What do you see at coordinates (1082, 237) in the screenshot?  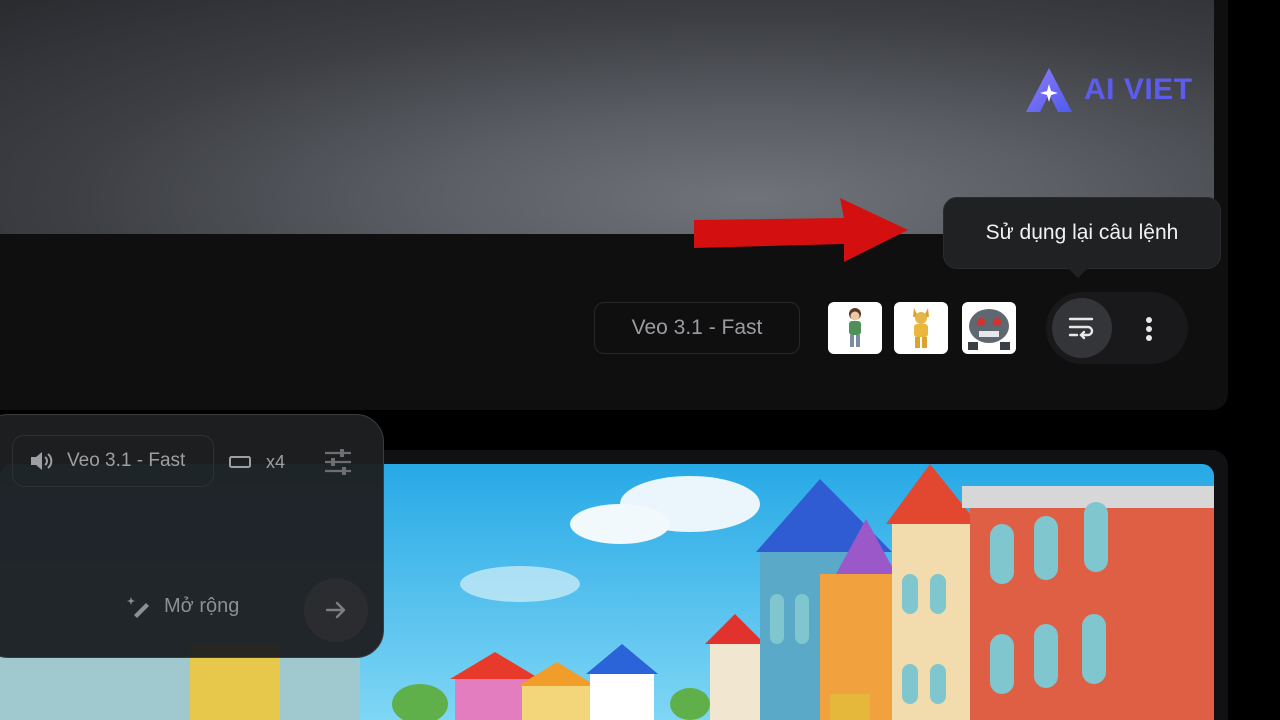 I see `reuse-prompt-tooltip: Sử dụng lại câu lệnh` at bounding box center [1082, 237].